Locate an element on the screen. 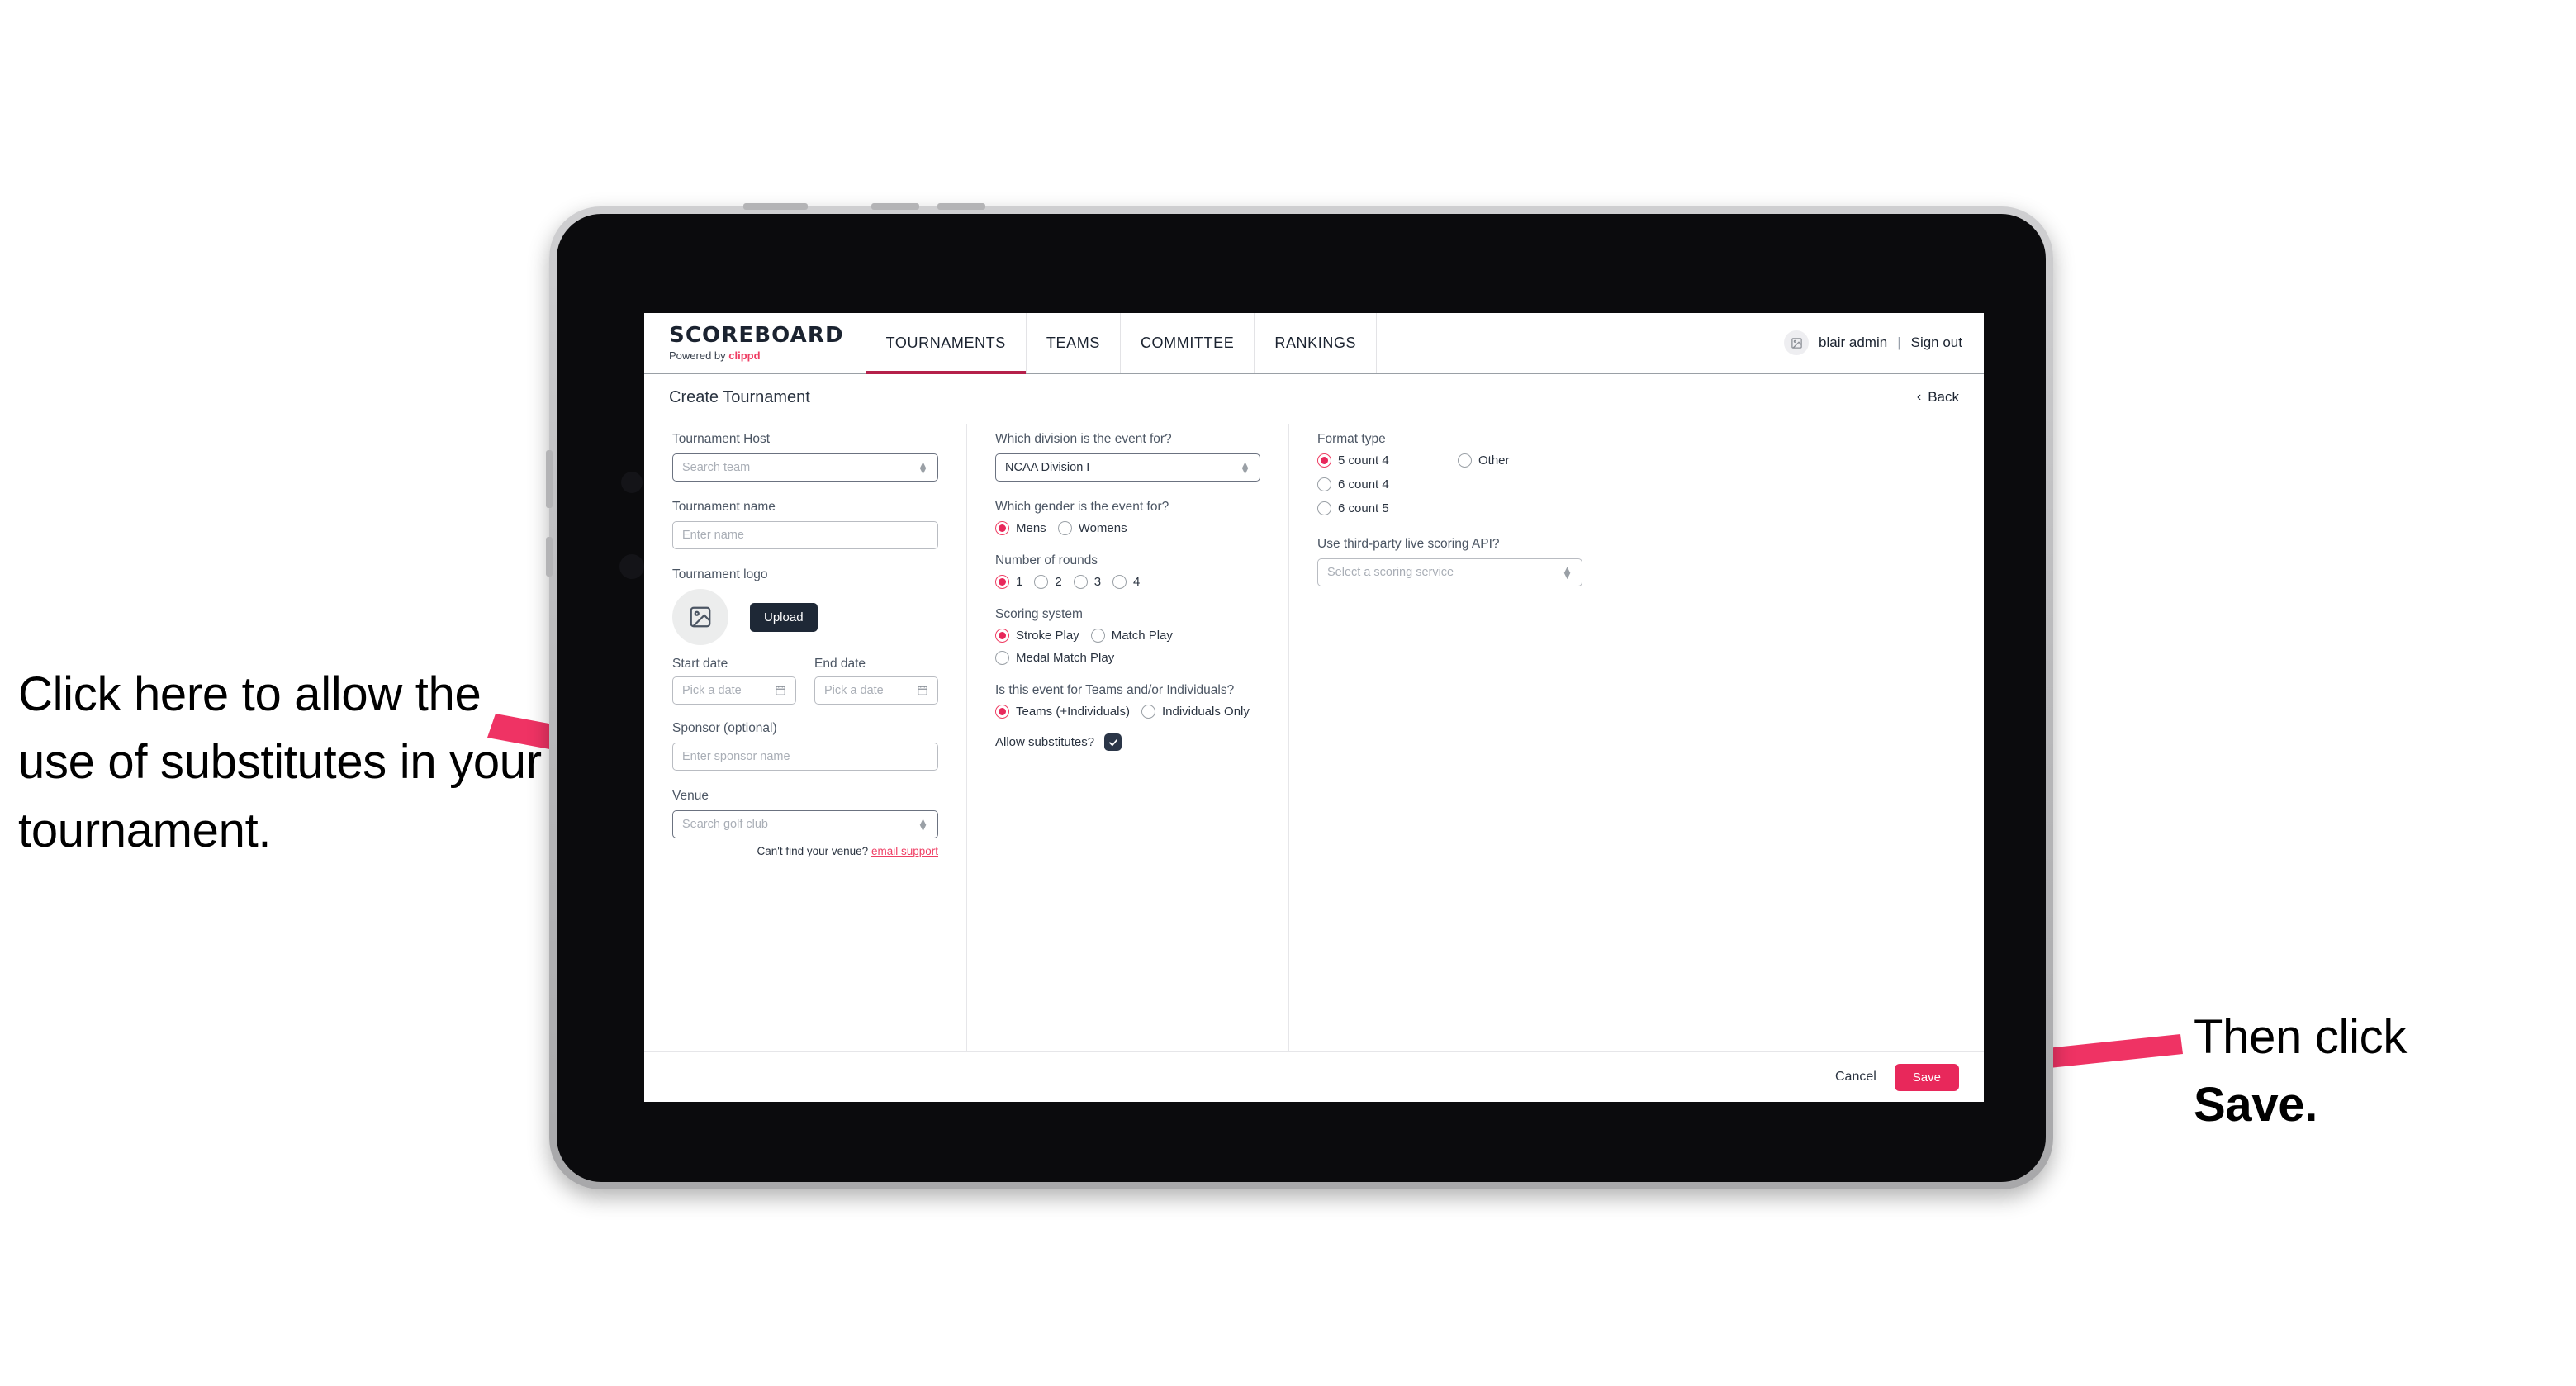 Image resolution: width=2576 pixels, height=1386 pixels. radio-rounds-4: 4 is located at coordinates (1126, 582).